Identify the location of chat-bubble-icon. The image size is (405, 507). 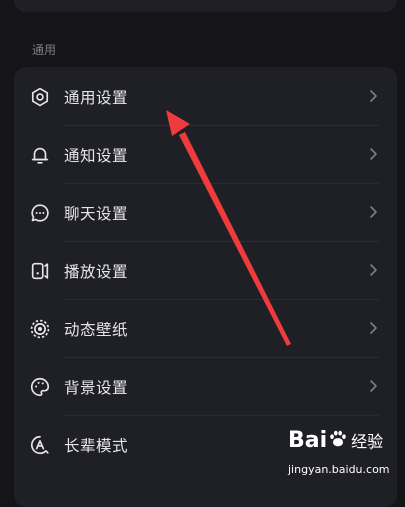
(40, 213).